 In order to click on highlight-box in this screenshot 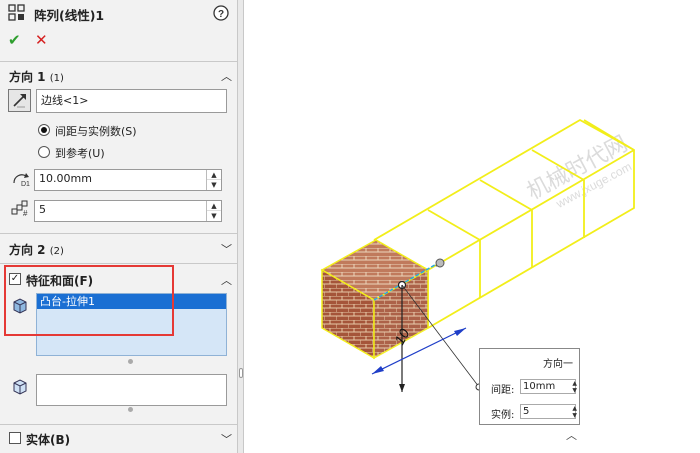, I will do `click(89, 300)`.